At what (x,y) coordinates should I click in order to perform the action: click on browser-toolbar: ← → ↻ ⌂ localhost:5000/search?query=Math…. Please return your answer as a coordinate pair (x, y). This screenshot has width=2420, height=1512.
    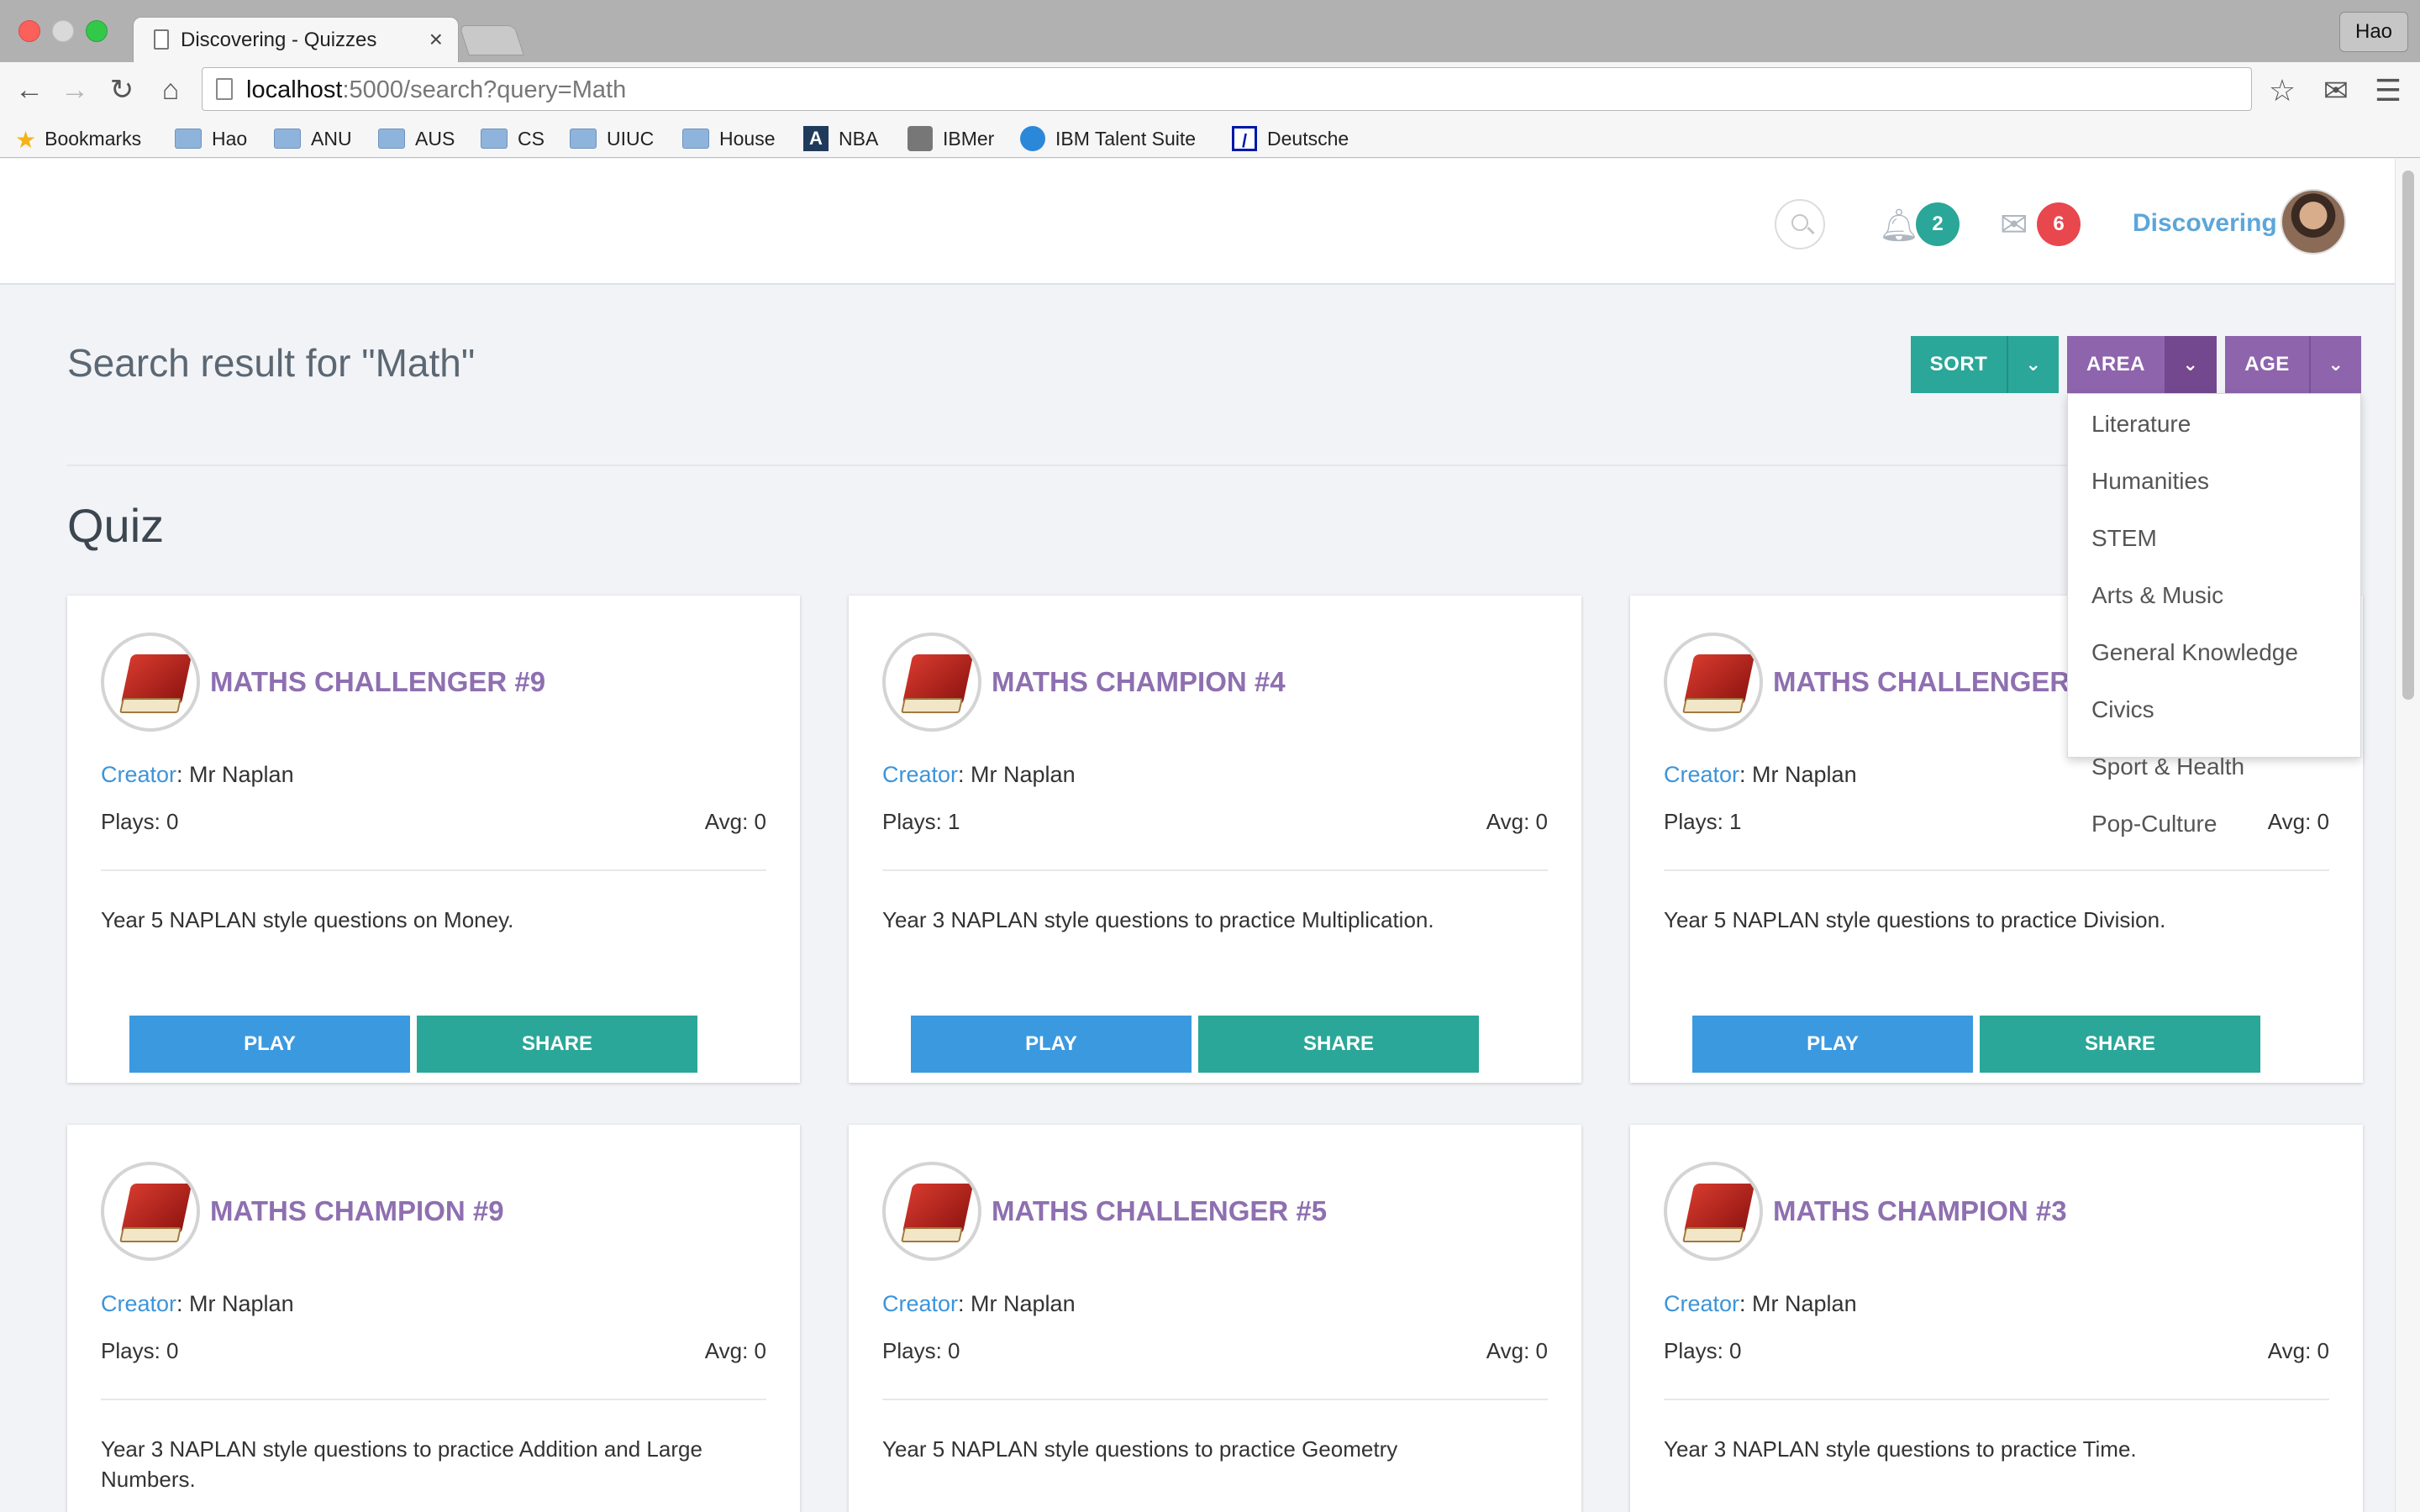
    Looking at the image, I should click on (1210, 90).